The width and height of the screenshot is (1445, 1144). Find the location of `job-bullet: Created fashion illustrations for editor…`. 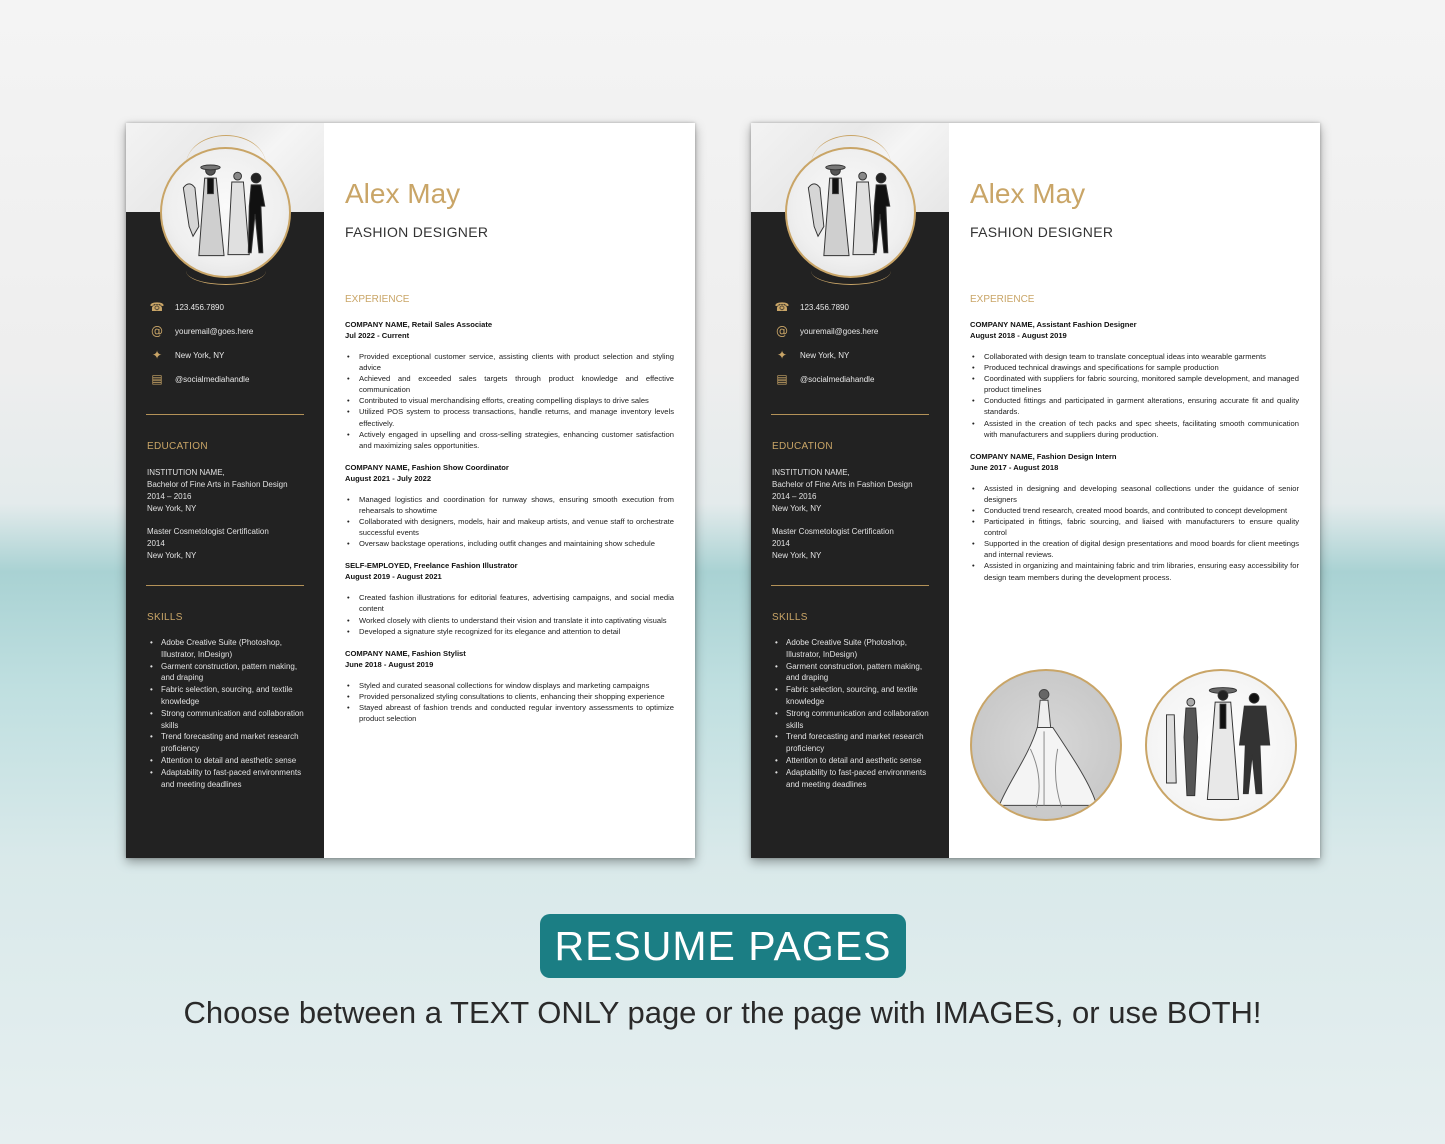

job-bullet: Created fashion illustrations for editor… is located at coordinates (509, 603).